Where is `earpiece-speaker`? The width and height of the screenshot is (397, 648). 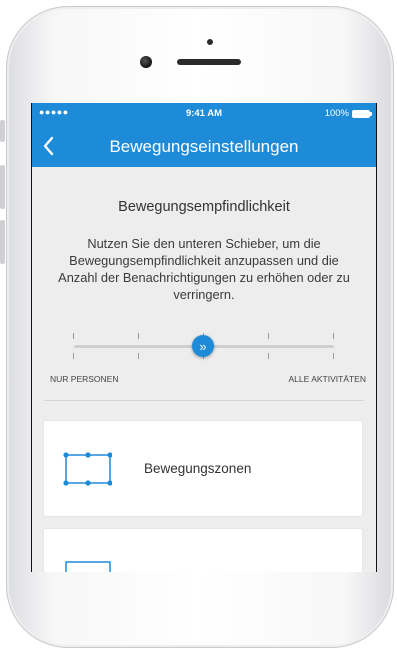 earpiece-speaker is located at coordinates (209, 62).